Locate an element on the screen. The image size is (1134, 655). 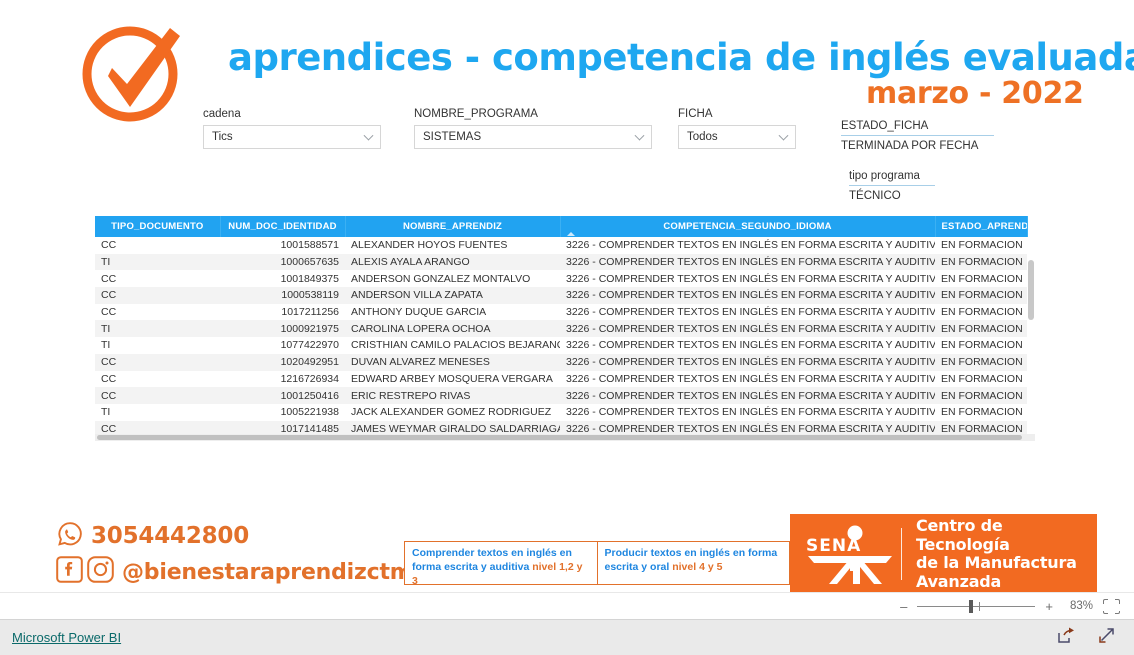
cell-tipo-documento: TI is located at coordinates (106, 345).